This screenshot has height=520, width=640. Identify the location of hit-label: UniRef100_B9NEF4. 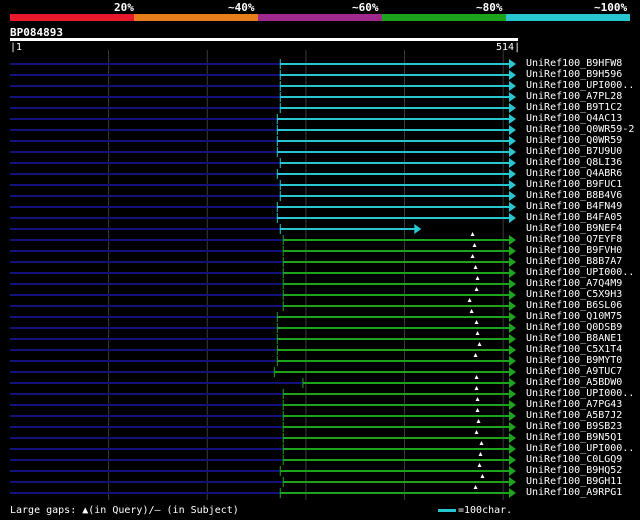
(574, 228).